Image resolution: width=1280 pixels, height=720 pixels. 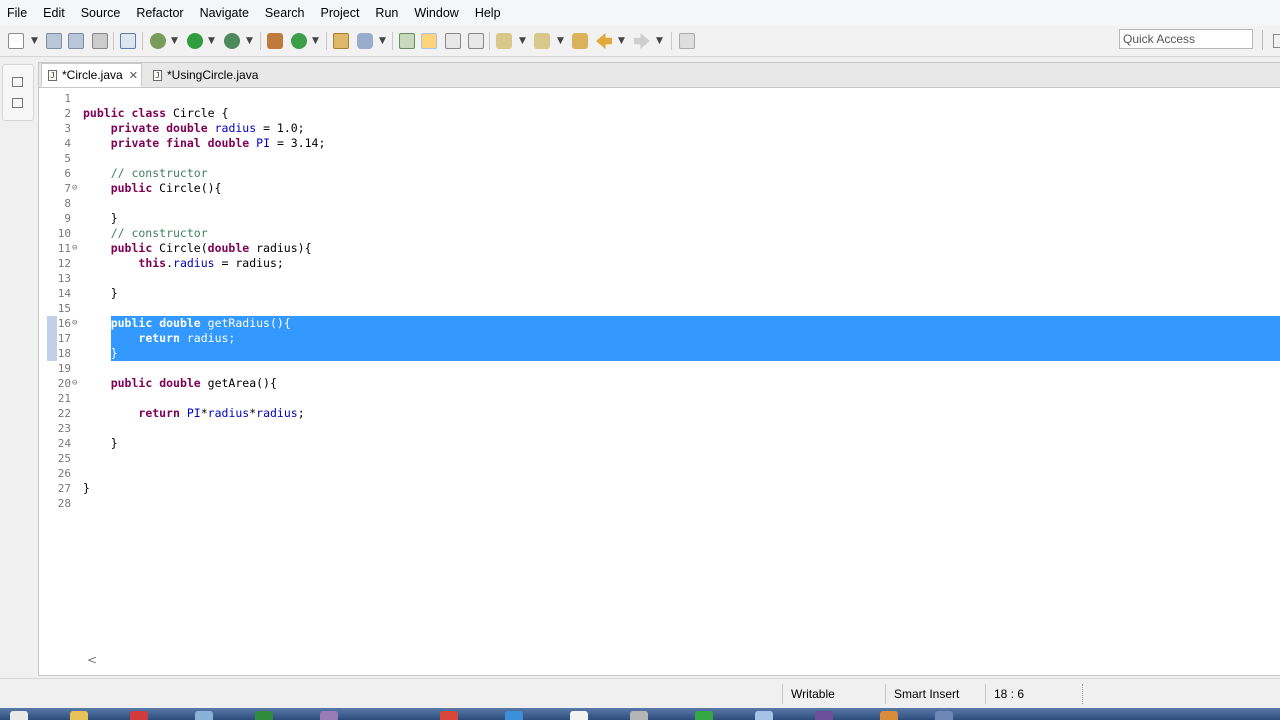 What do you see at coordinates (542, 41) in the screenshot?
I see `previous-annotation-icon` at bounding box center [542, 41].